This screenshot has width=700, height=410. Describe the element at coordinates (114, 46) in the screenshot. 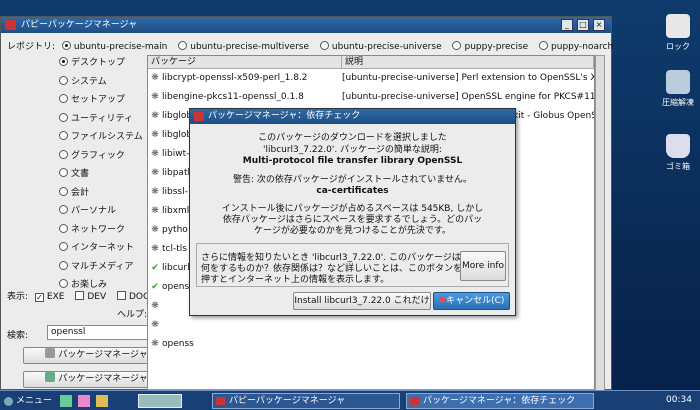

I see `repo-option: ubuntu-precise-main` at that location.